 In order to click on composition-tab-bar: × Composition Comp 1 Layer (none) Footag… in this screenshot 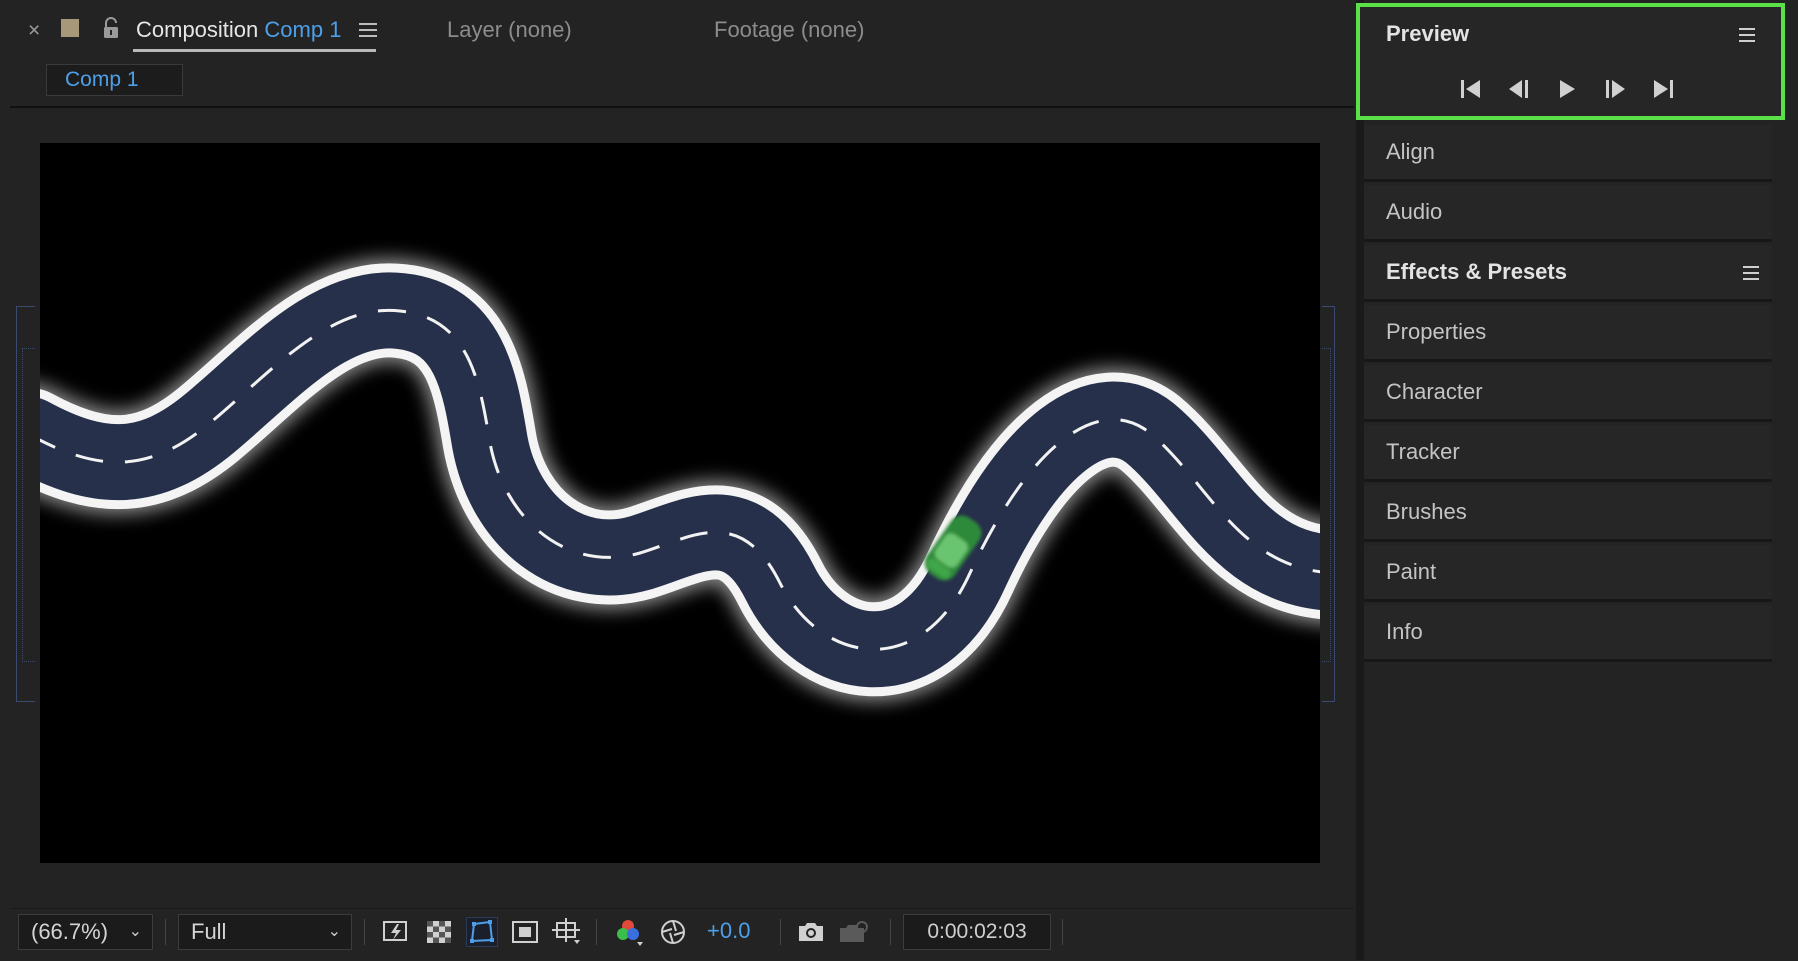, I will do `click(678, 30)`.